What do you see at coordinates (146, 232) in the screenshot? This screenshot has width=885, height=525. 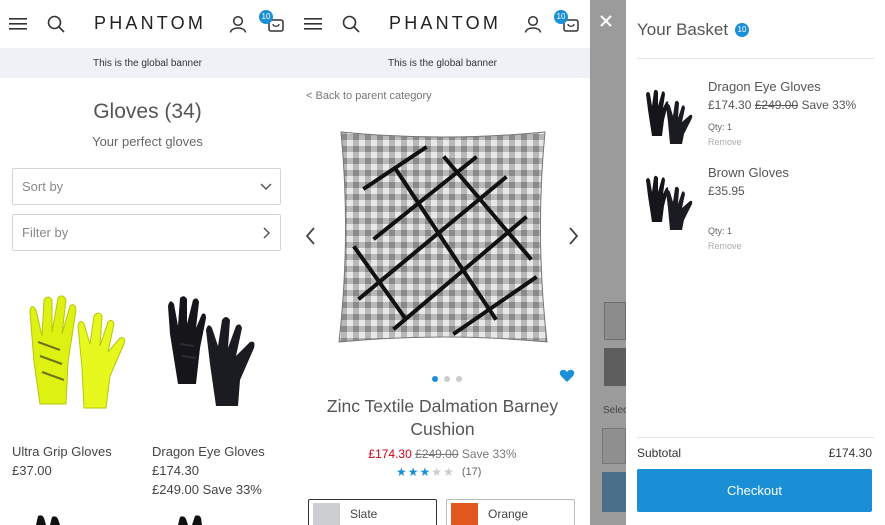 I see `filter-button: Filter by` at bounding box center [146, 232].